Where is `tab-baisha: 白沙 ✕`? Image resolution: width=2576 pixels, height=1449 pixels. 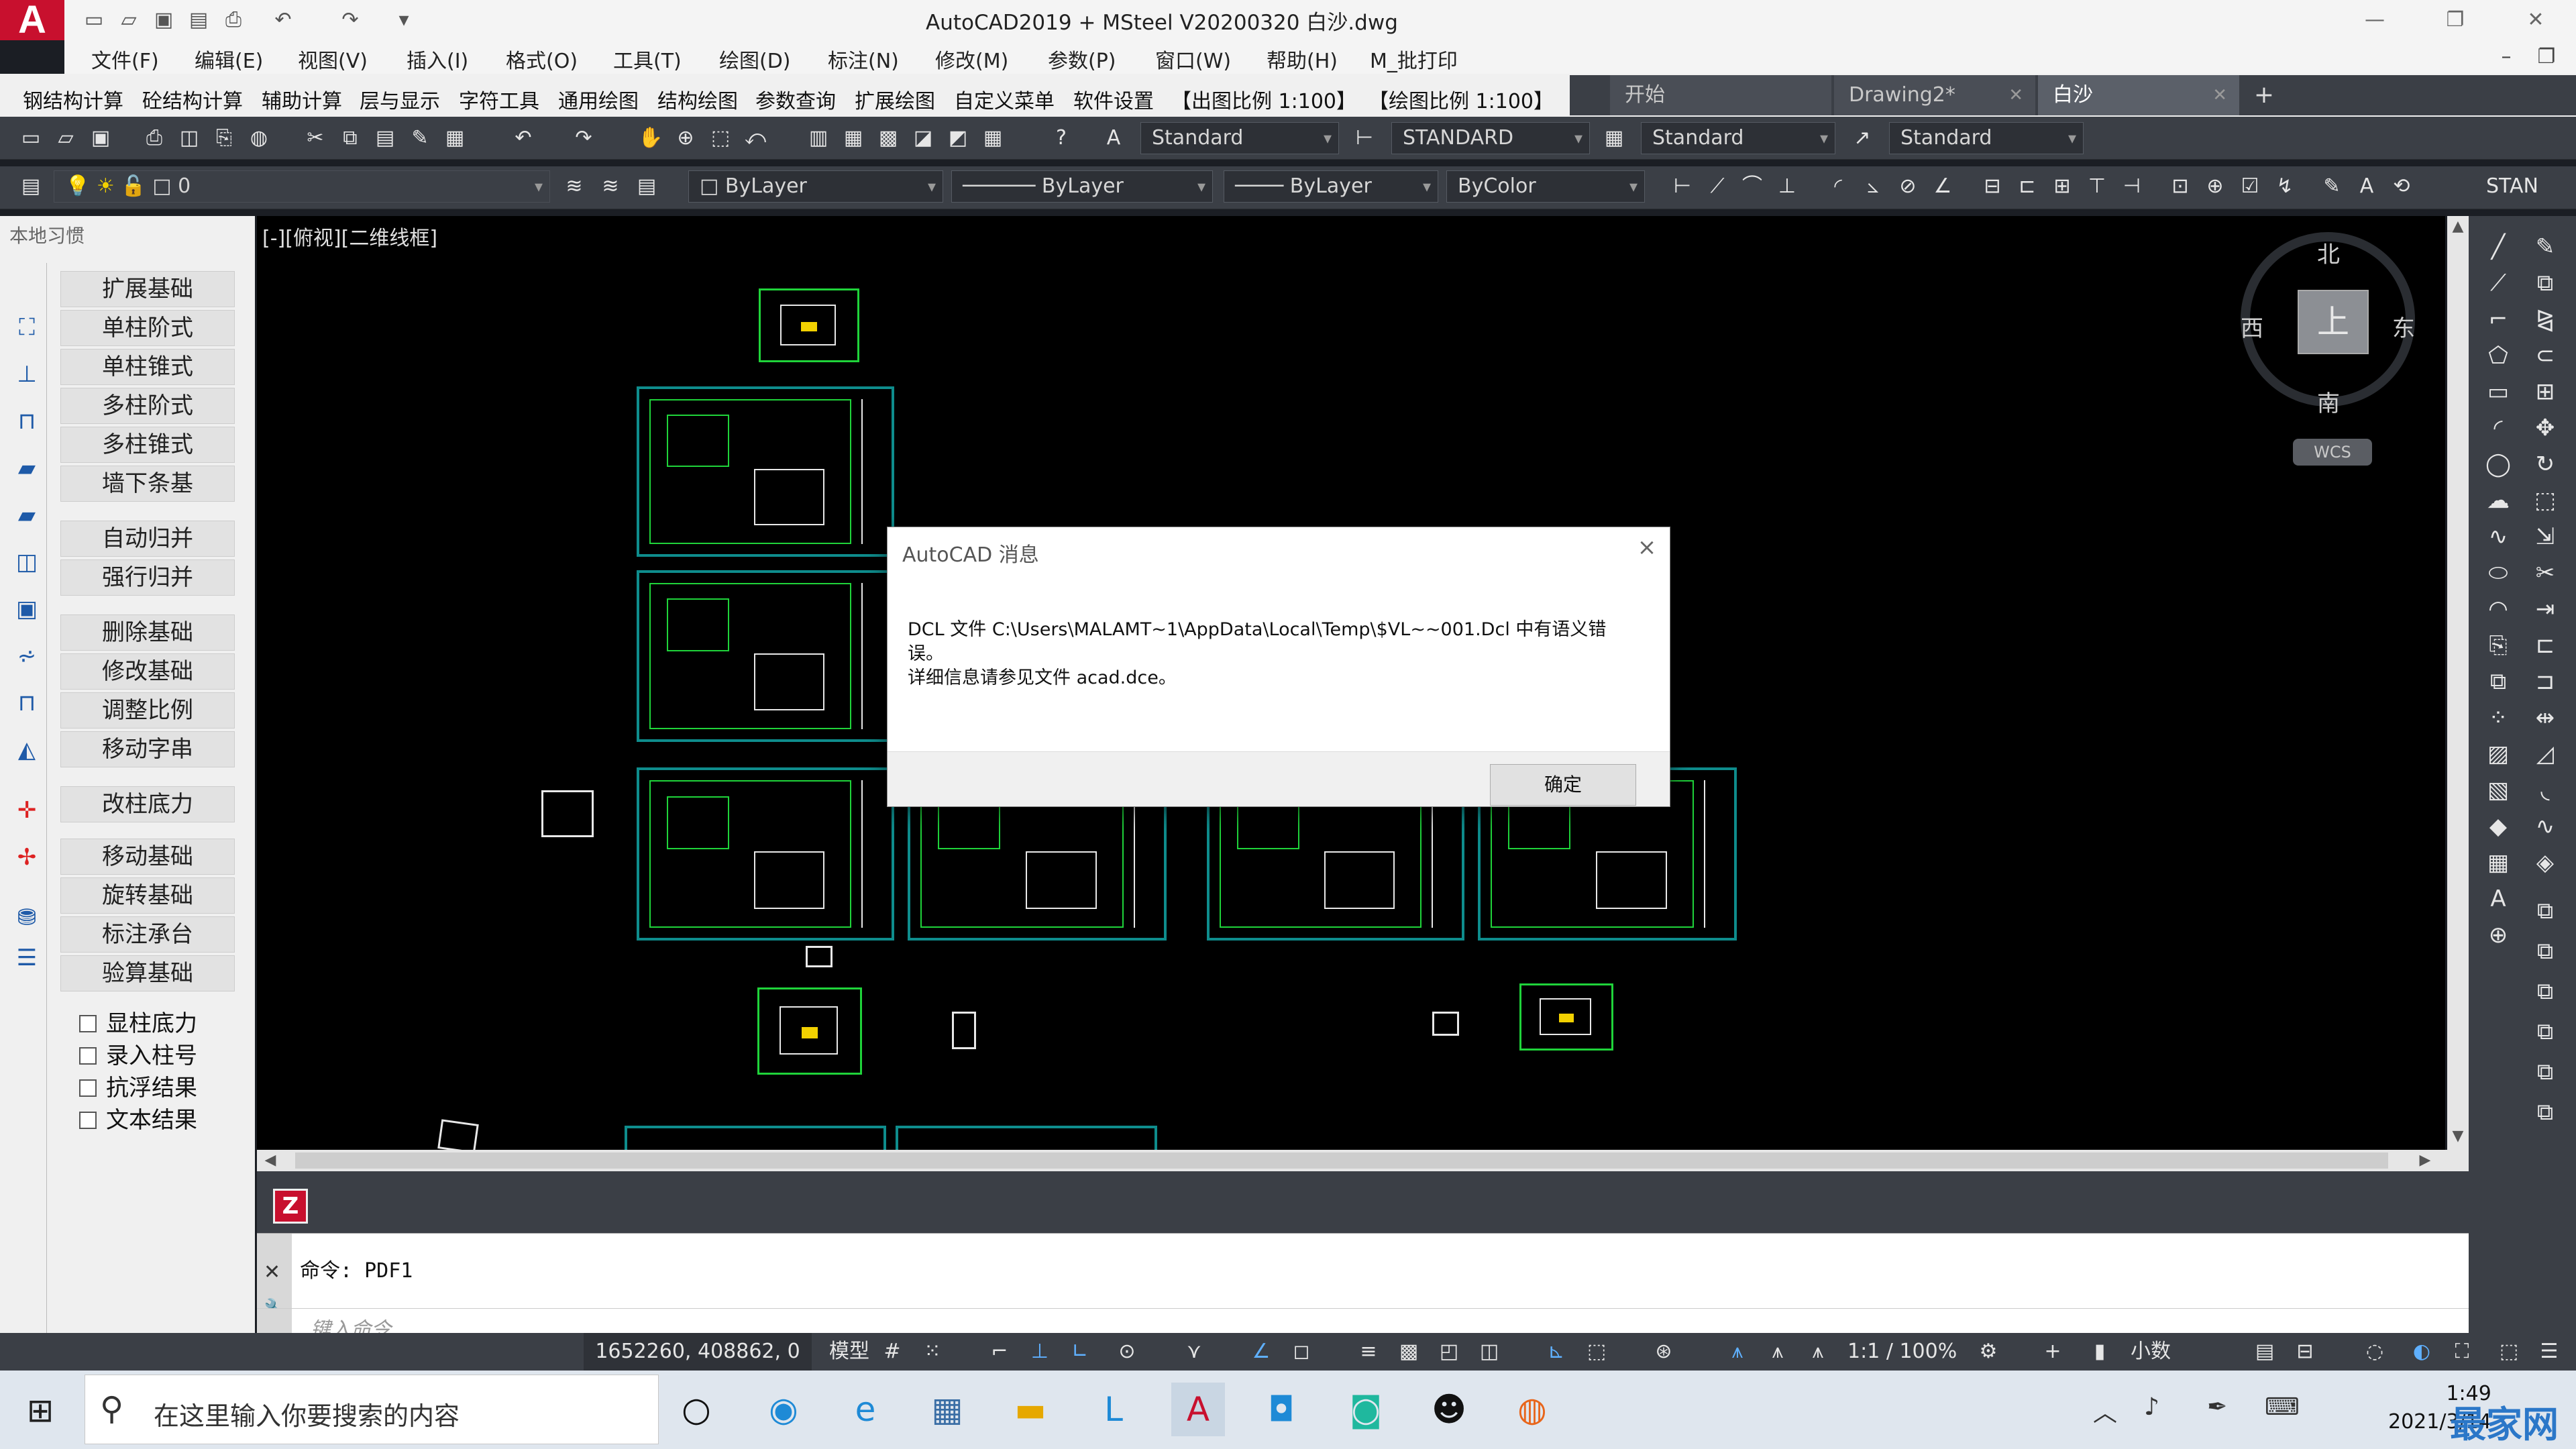 tab-baisha: 白沙 ✕ is located at coordinates (2138, 95).